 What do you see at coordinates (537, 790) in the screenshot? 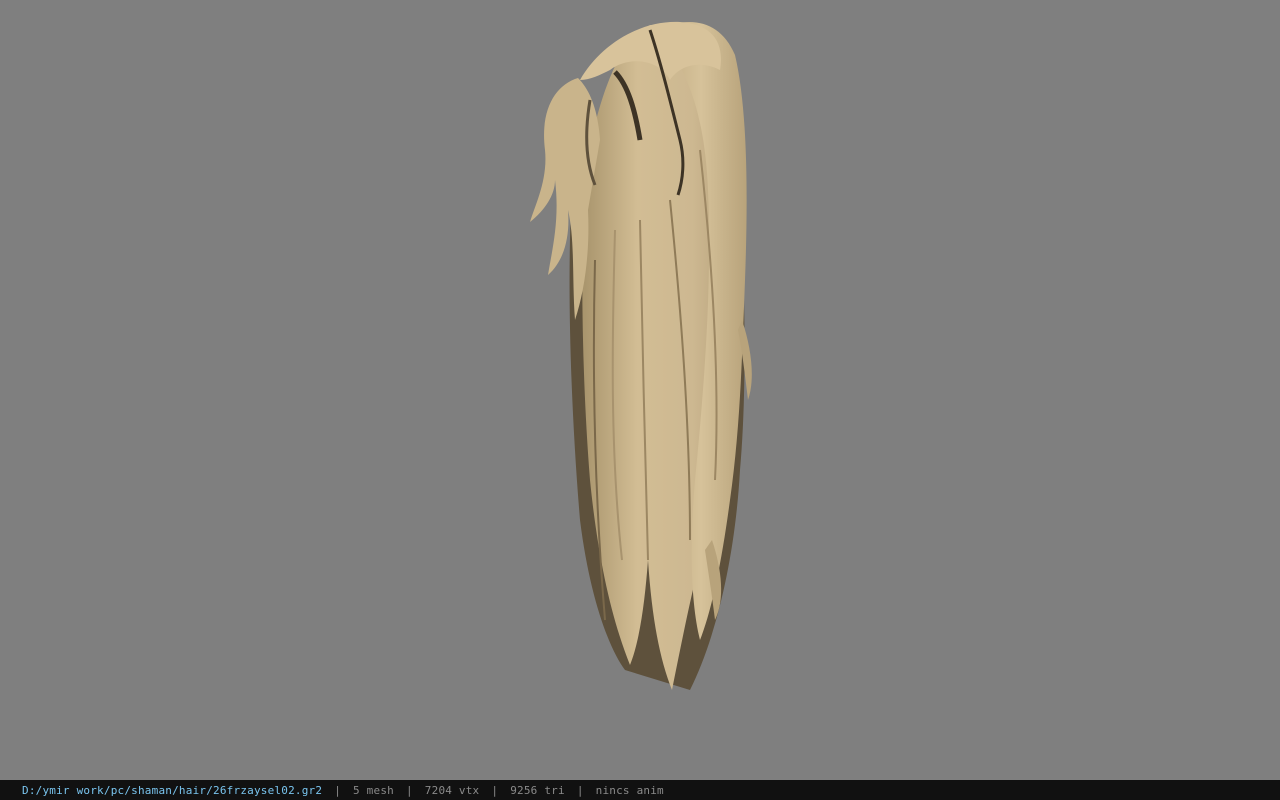
I see `triangle-count: 9256 tri` at bounding box center [537, 790].